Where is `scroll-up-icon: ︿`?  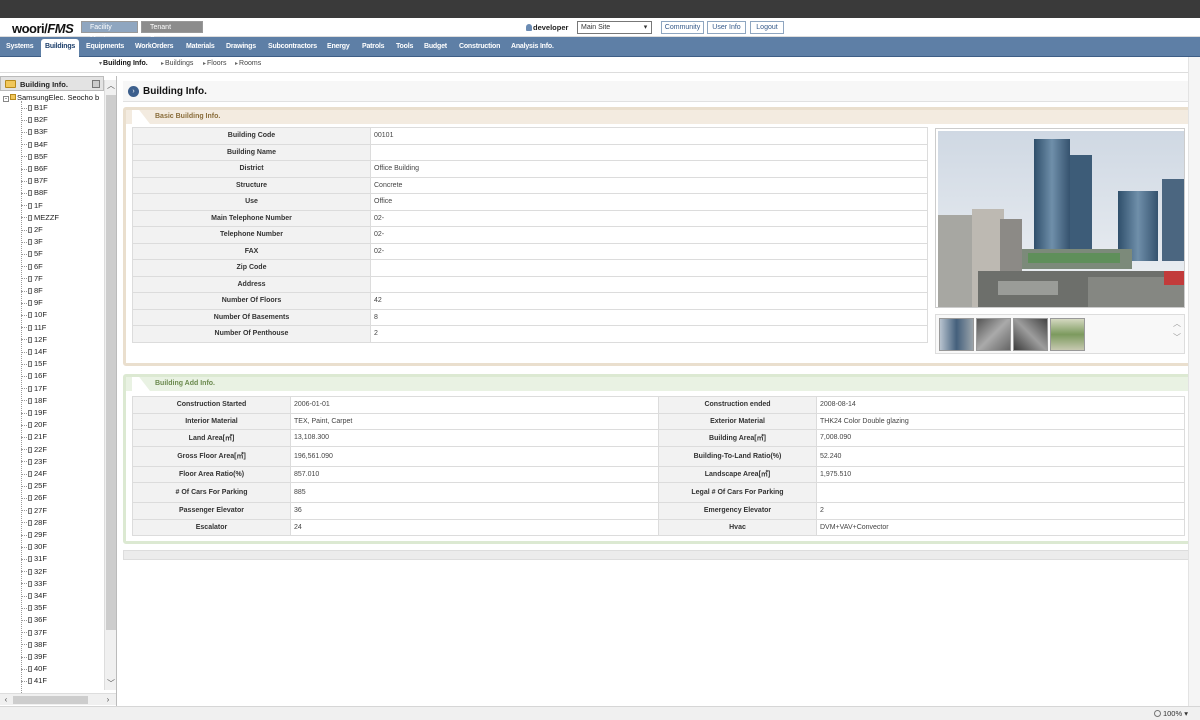
scroll-up-icon: ︿ is located at coordinates (111, 86).